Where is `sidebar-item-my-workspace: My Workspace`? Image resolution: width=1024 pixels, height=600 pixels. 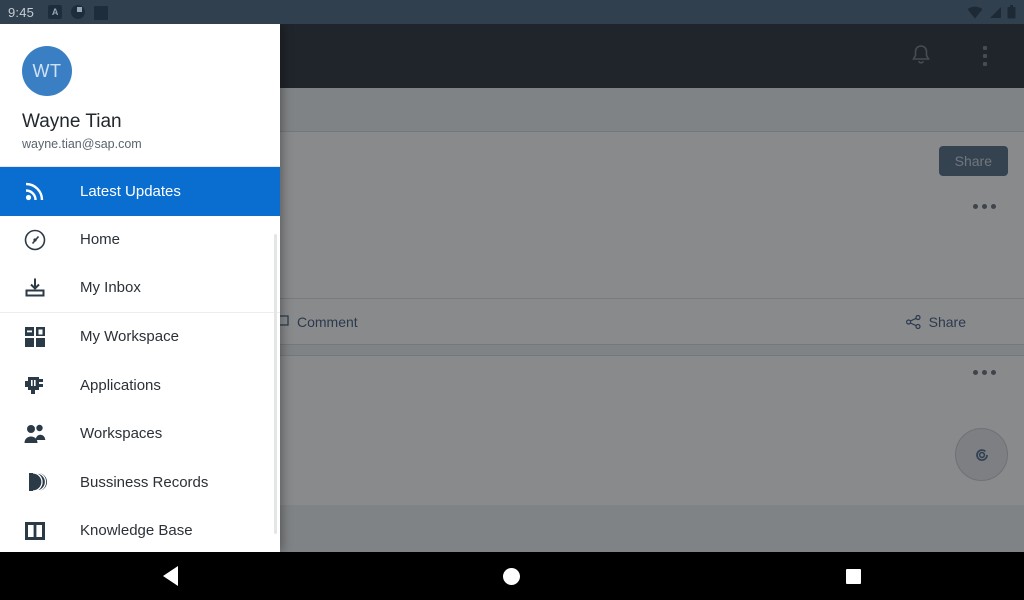 sidebar-item-my-workspace: My Workspace is located at coordinates (140, 336).